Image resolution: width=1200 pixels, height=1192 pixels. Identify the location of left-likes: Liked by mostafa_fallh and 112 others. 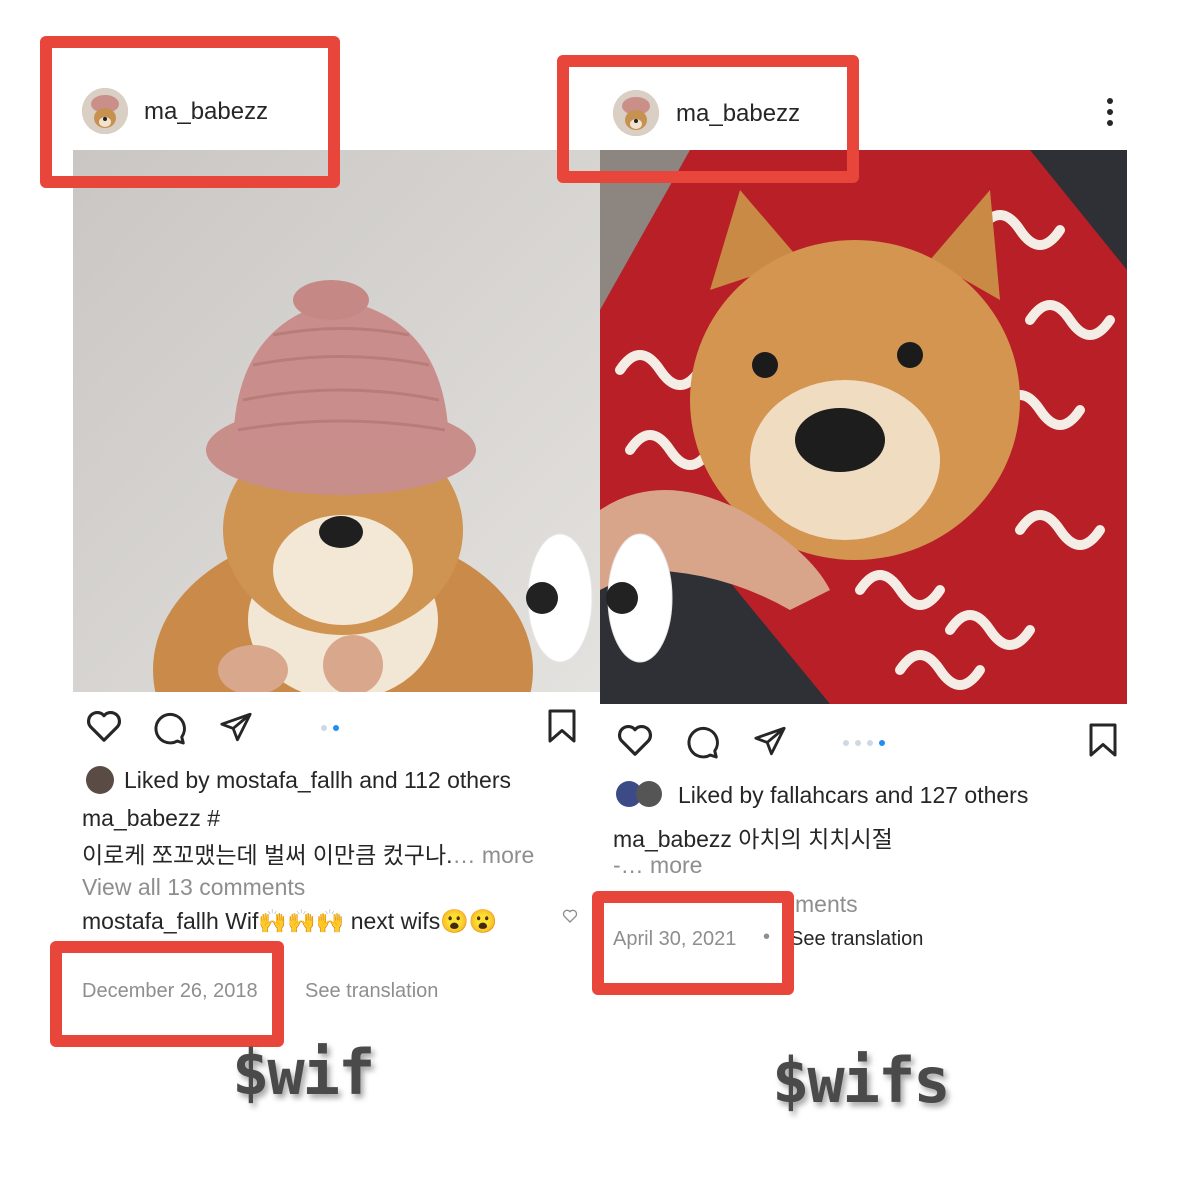
(317, 780).